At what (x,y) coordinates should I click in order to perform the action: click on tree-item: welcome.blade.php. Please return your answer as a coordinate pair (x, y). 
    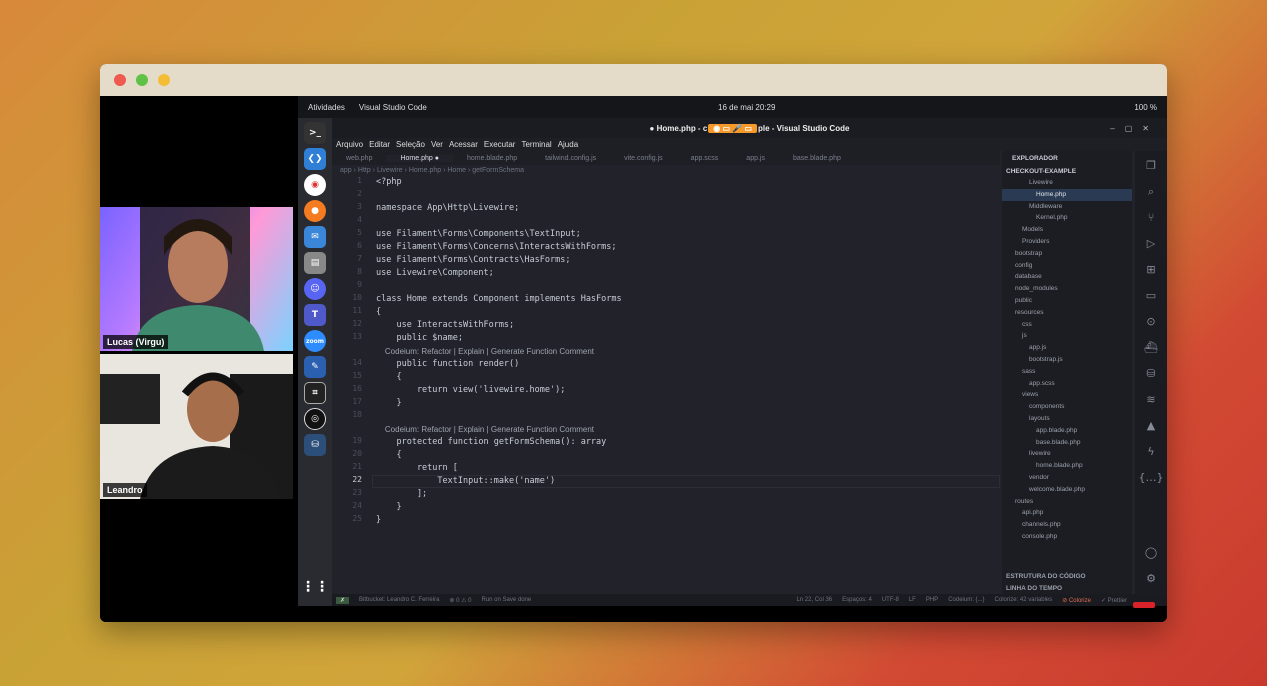
    Looking at the image, I should click on (1067, 490).